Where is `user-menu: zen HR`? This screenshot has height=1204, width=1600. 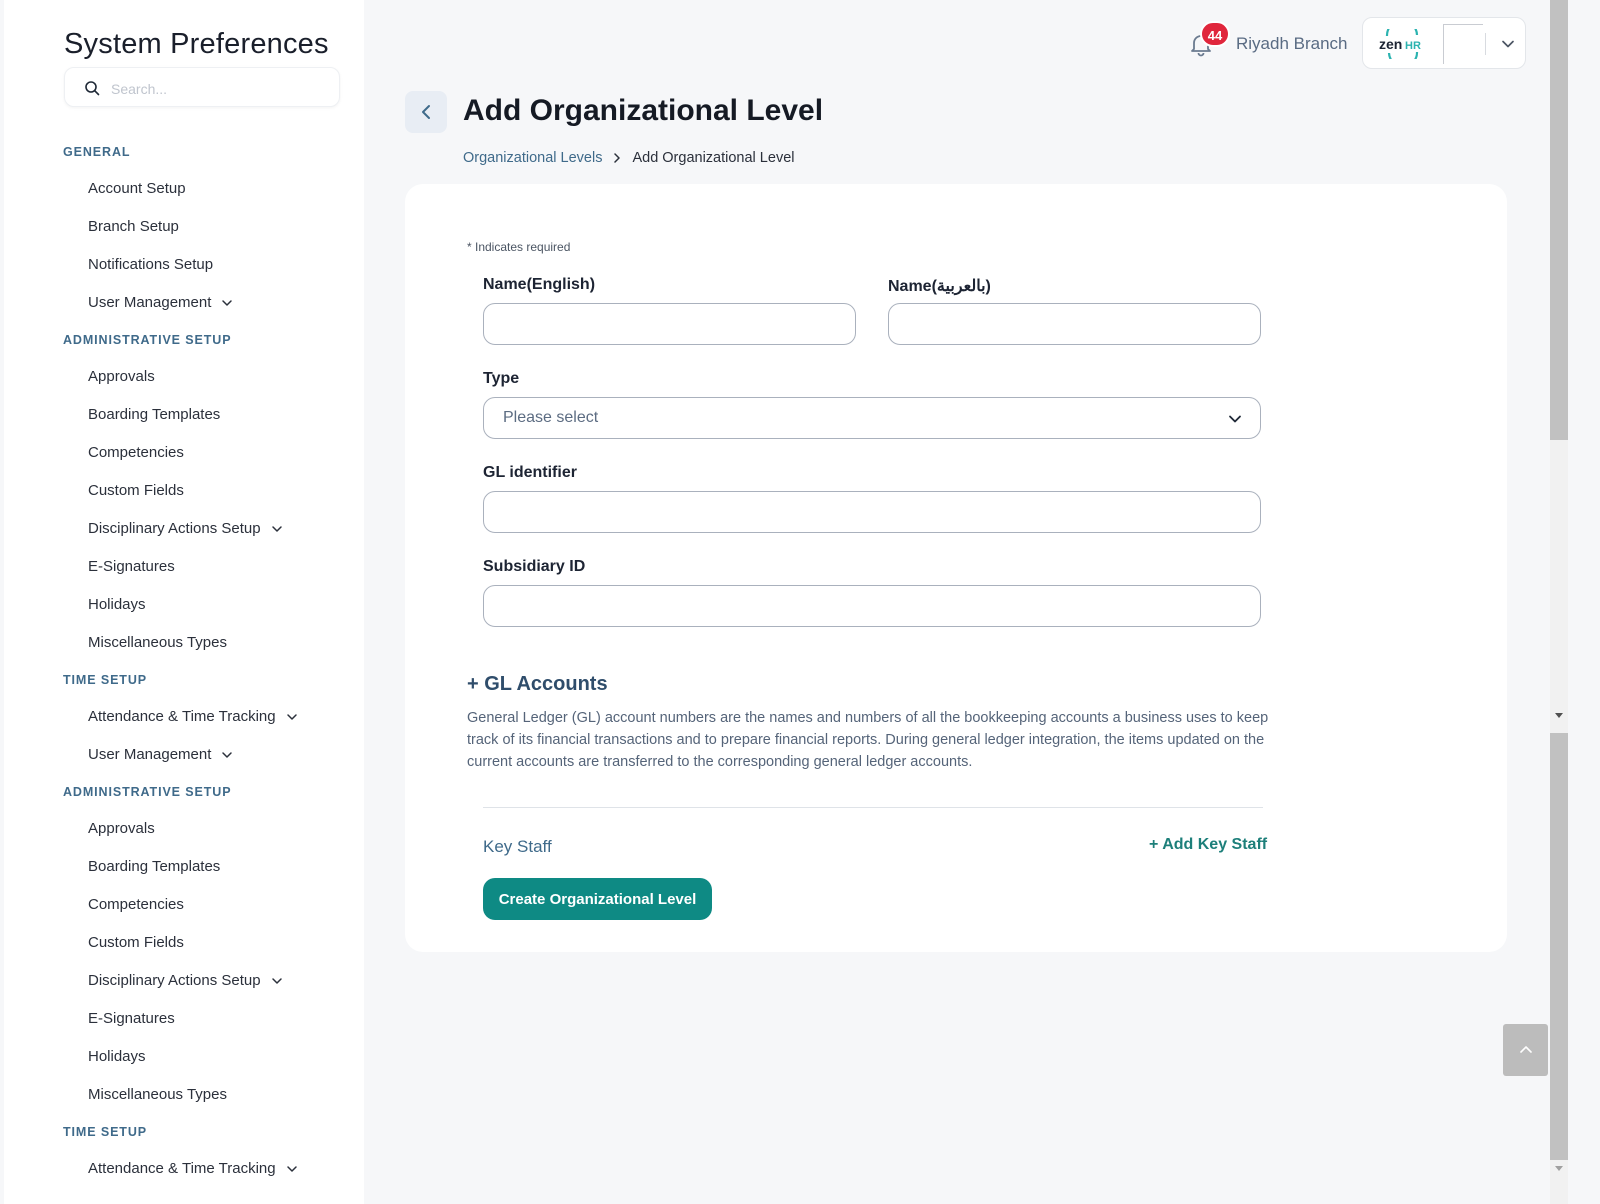 user-menu: zen HR is located at coordinates (1444, 43).